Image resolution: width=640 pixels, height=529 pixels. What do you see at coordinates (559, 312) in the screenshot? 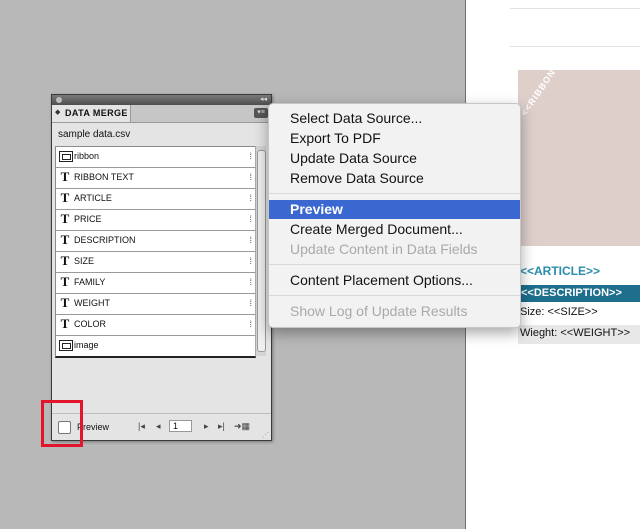
I see `size-placeholder: Size: <<SIZE>>` at bounding box center [559, 312].